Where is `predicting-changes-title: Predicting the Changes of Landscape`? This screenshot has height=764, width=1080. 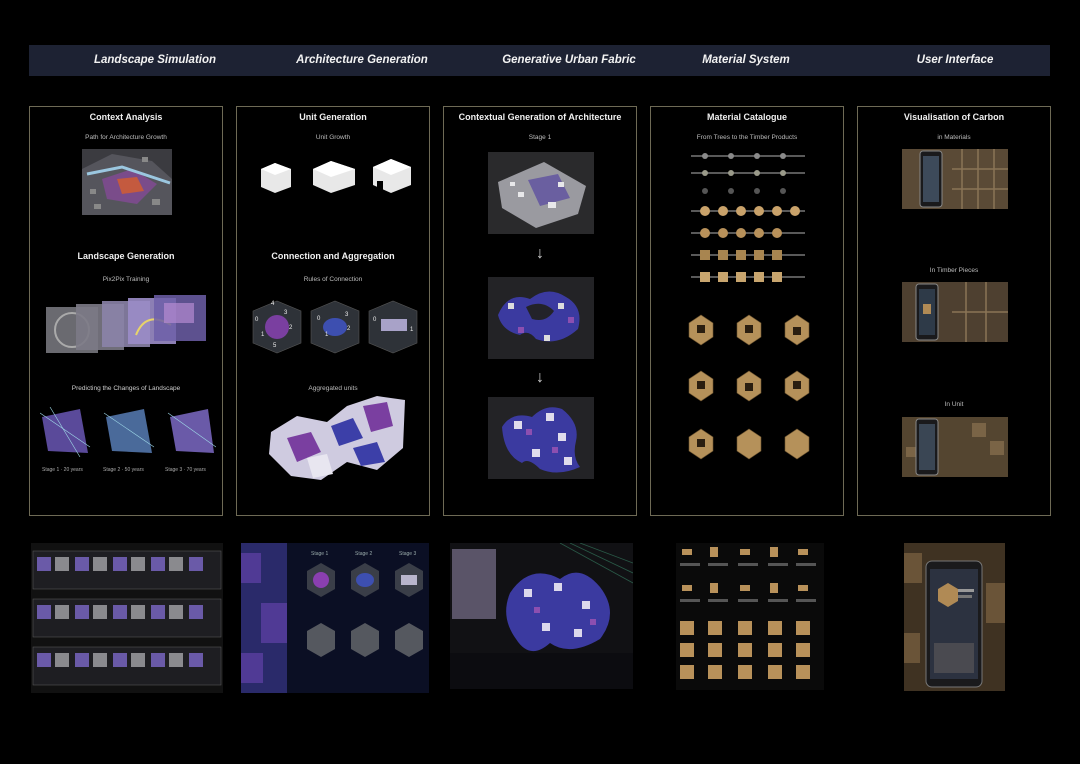 predicting-changes-title: Predicting the Changes of Landscape is located at coordinates (126, 388).